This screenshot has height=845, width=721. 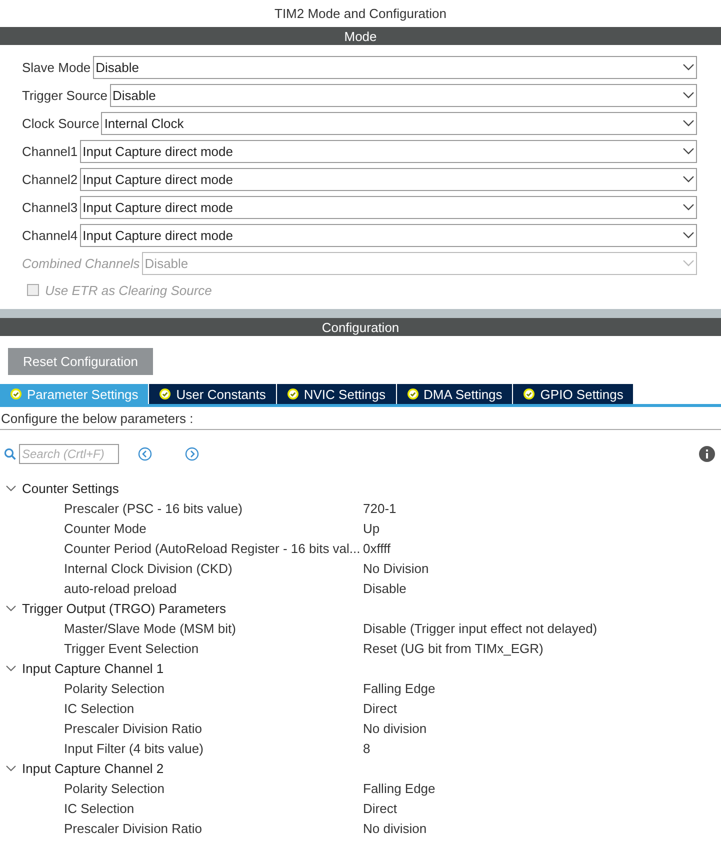 I want to click on parameter-name: Internal Clock Division (CKD), so click(x=148, y=568).